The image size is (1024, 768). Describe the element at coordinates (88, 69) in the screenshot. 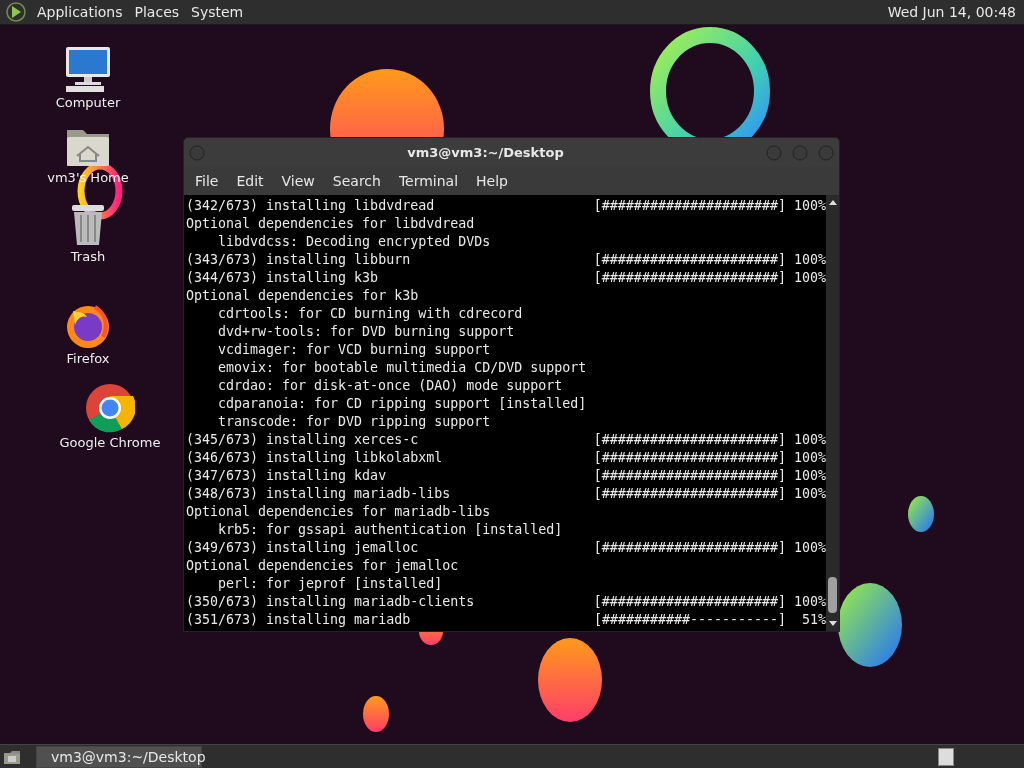

I see `computer-icon` at that location.